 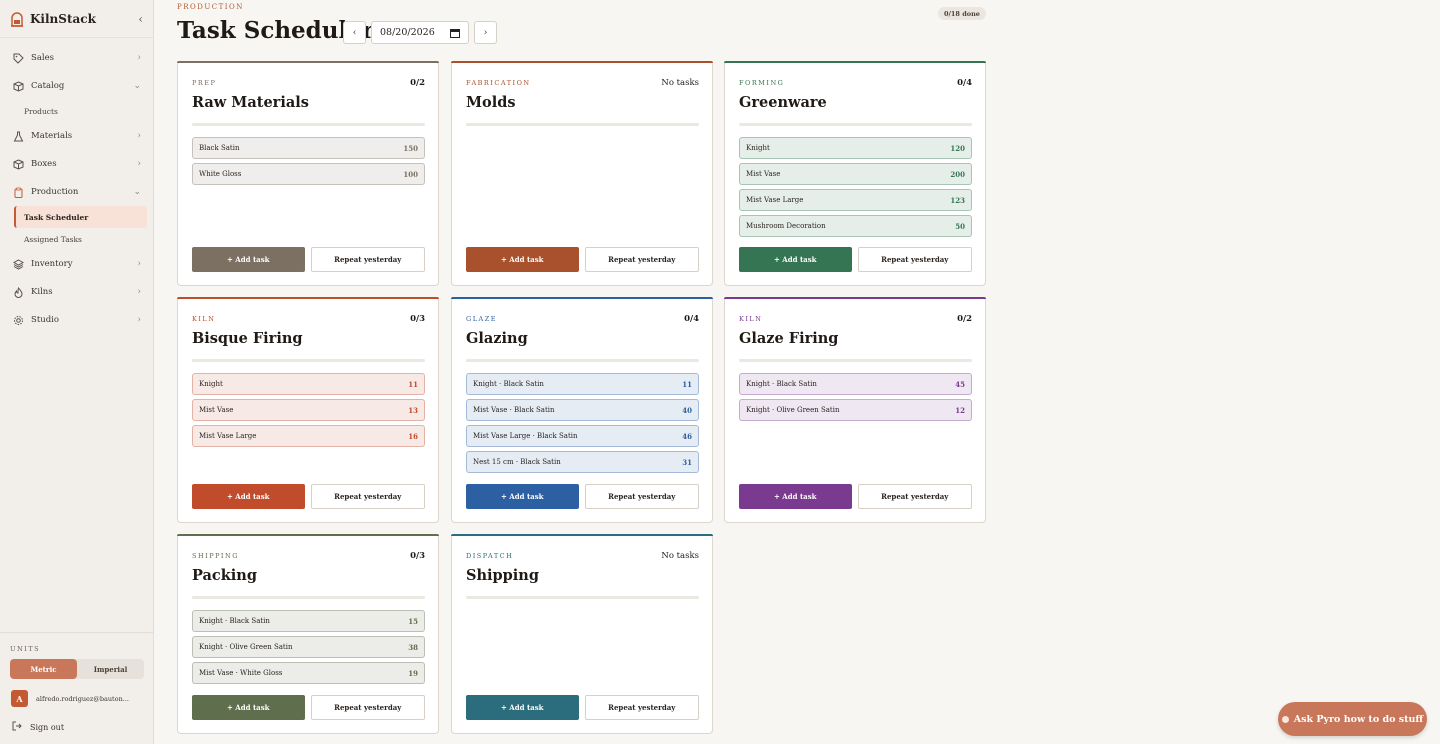 I want to click on date-field: 08/20/2026, so click(x=420, y=32).